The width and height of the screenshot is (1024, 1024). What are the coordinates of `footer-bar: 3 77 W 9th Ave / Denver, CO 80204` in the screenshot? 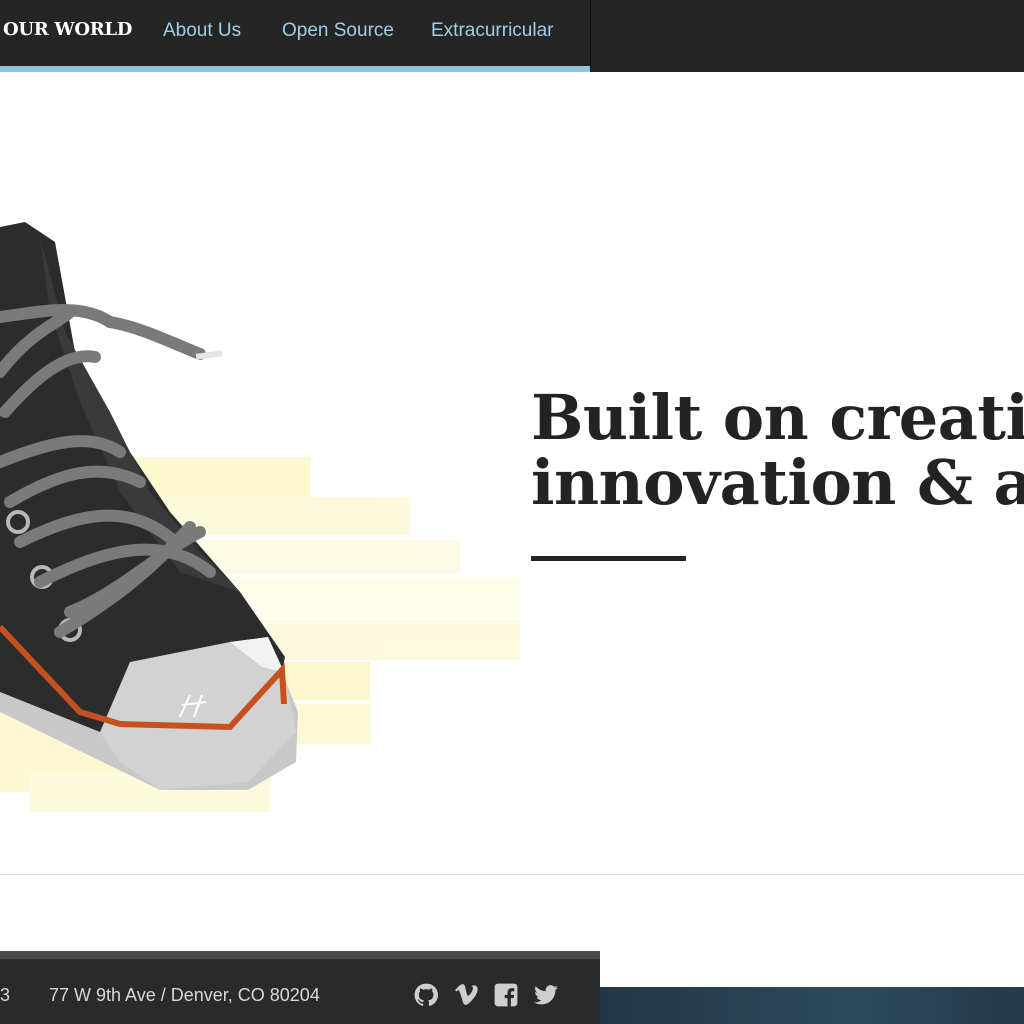 It's located at (300, 987).